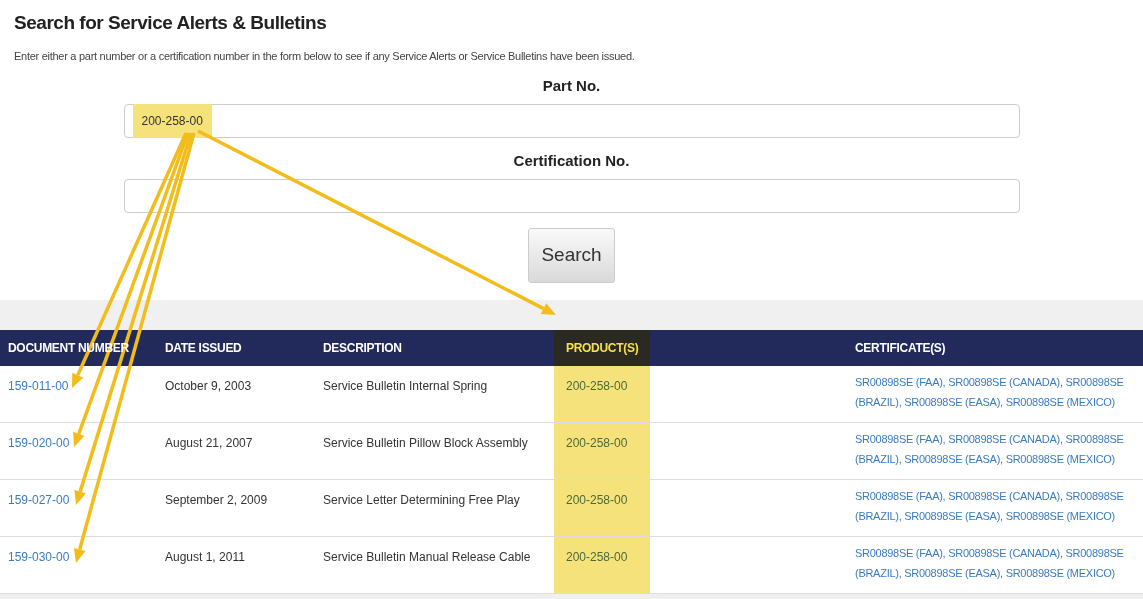  What do you see at coordinates (325, 56) in the screenshot?
I see `intro-text: Enter either a part number or a certification number in the form below to see if any Service Alerts or Service Bulletins have been issued.` at bounding box center [325, 56].